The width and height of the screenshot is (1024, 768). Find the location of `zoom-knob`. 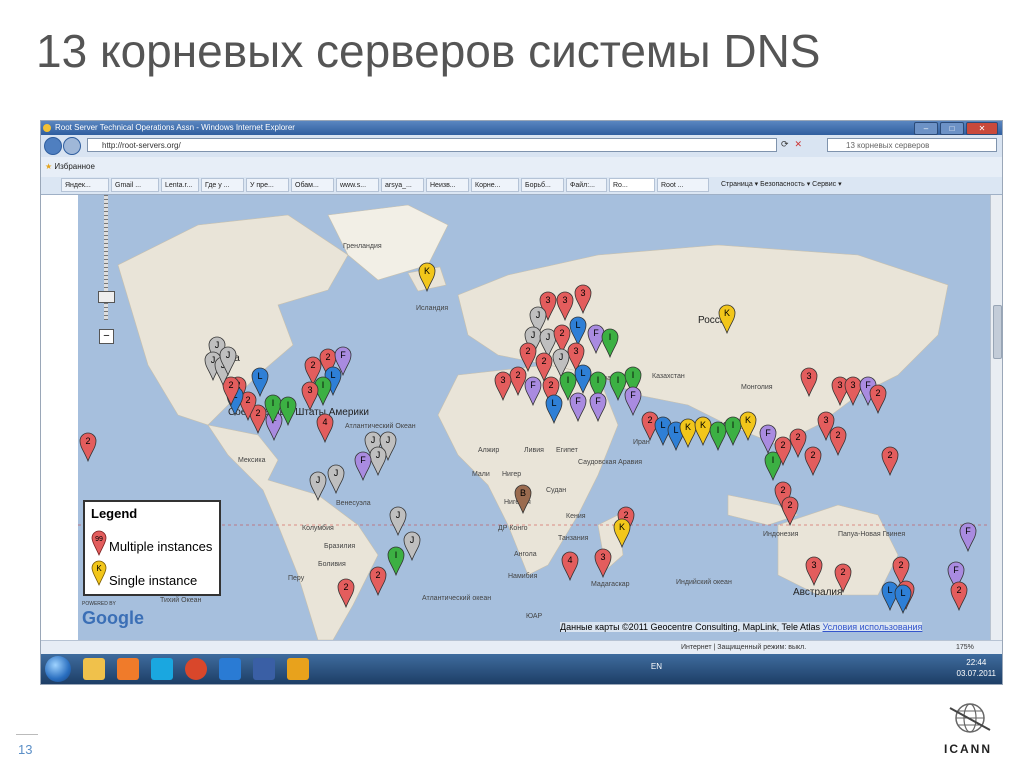

zoom-knob is located at coordinates (106, 297).